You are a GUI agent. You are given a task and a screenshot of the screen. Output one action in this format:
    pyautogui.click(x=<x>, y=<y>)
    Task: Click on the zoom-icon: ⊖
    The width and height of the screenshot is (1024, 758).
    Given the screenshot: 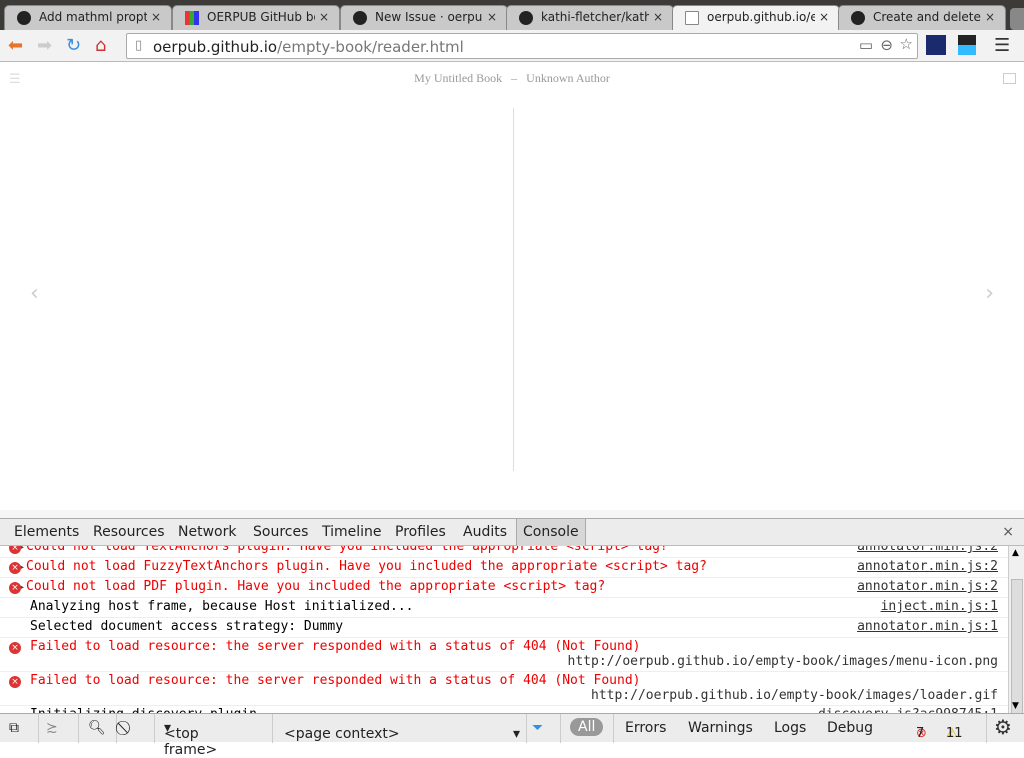 What is the action you would take?
    pyautogui.click(x=886, y=45)
    